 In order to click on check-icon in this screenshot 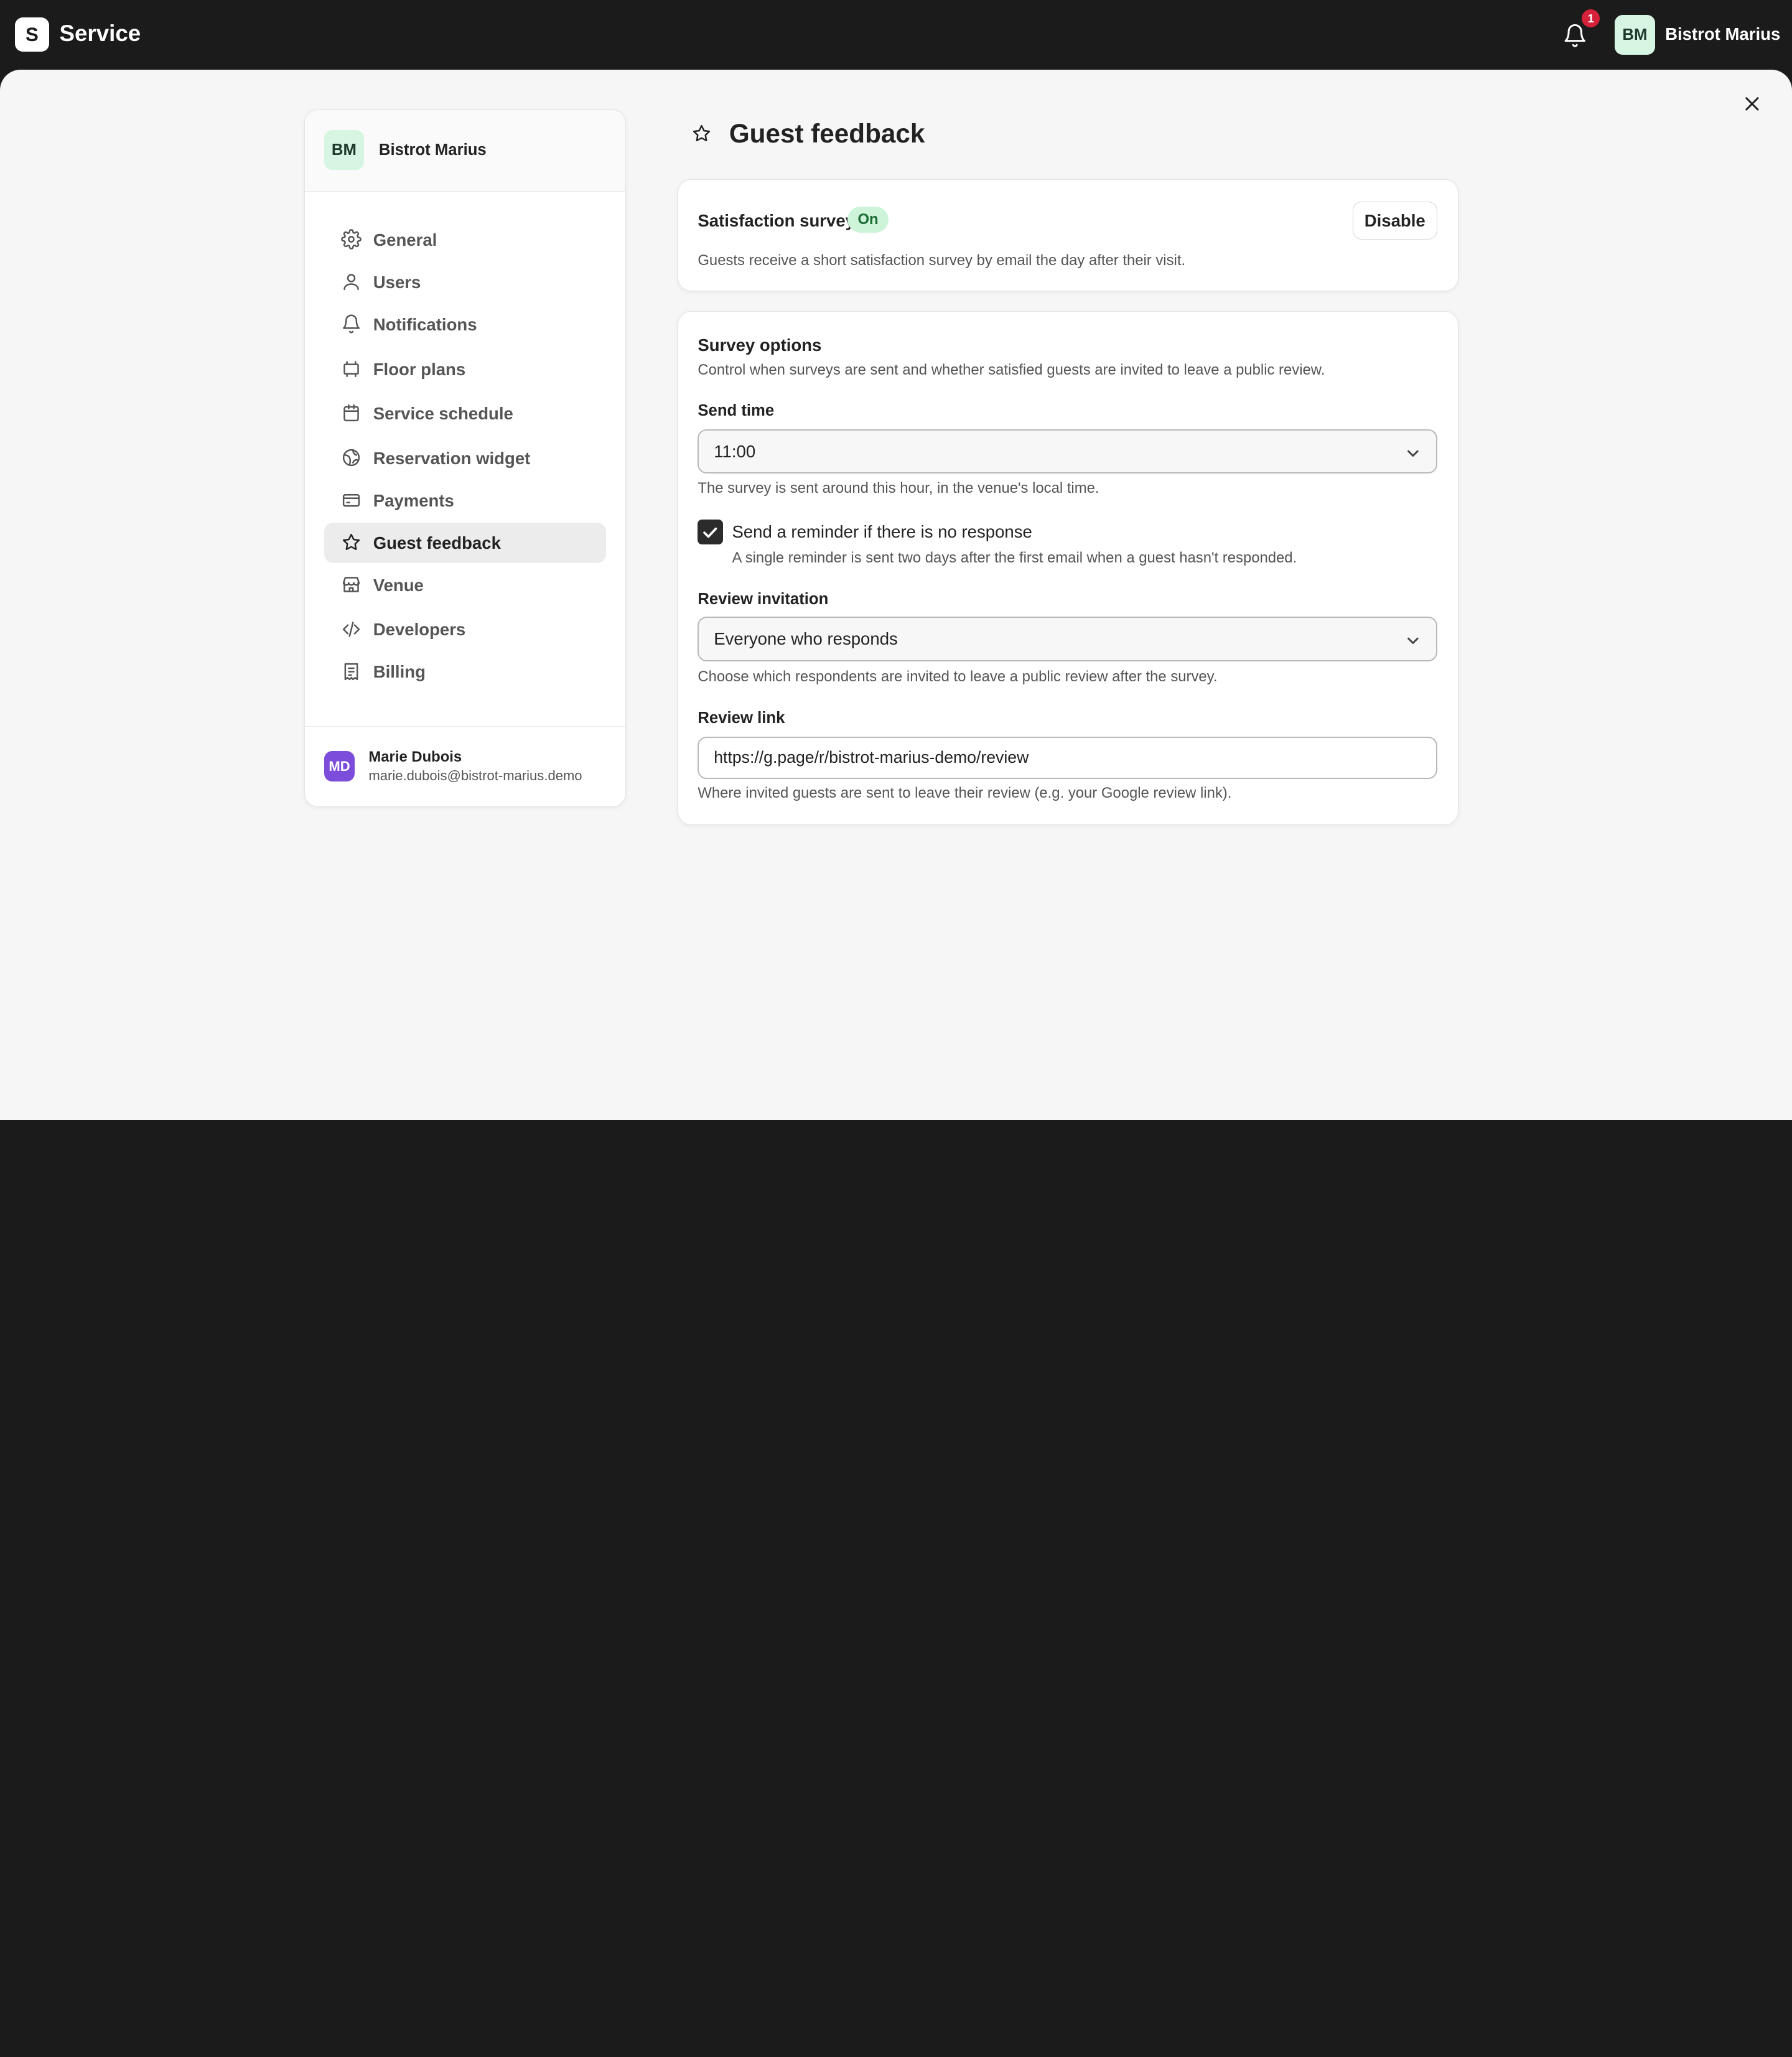, I will do `click(710, 532)`.